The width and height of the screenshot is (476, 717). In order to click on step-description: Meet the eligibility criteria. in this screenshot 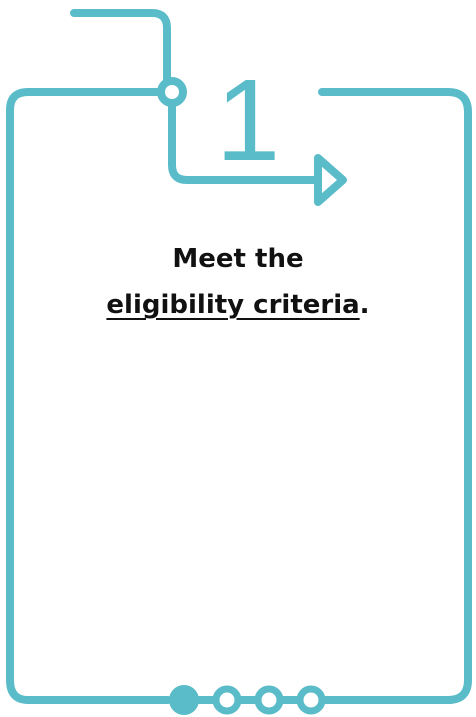, I will do `click(238, 282)`.